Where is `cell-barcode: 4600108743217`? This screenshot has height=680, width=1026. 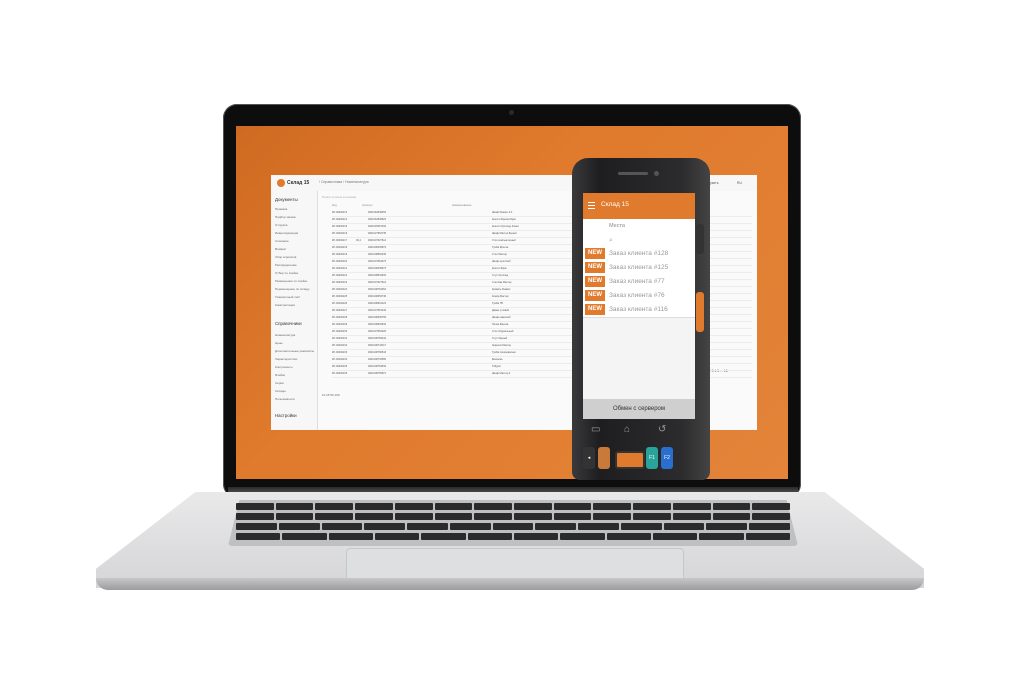
cell-barcode: 4600108743217 is located at coordinates (377, 345).